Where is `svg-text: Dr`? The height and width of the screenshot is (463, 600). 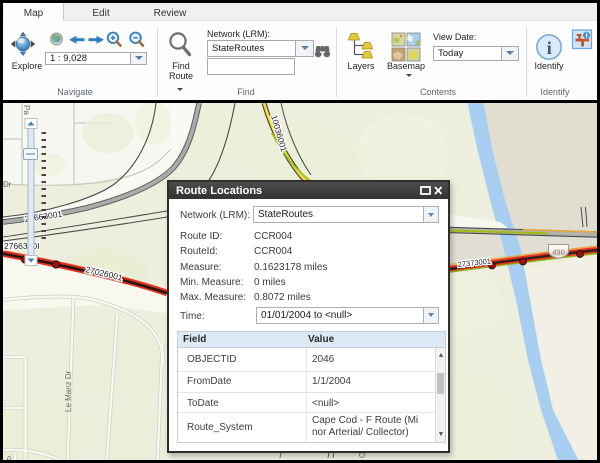
svg-text: Dr is located at coordinates (7, 184).